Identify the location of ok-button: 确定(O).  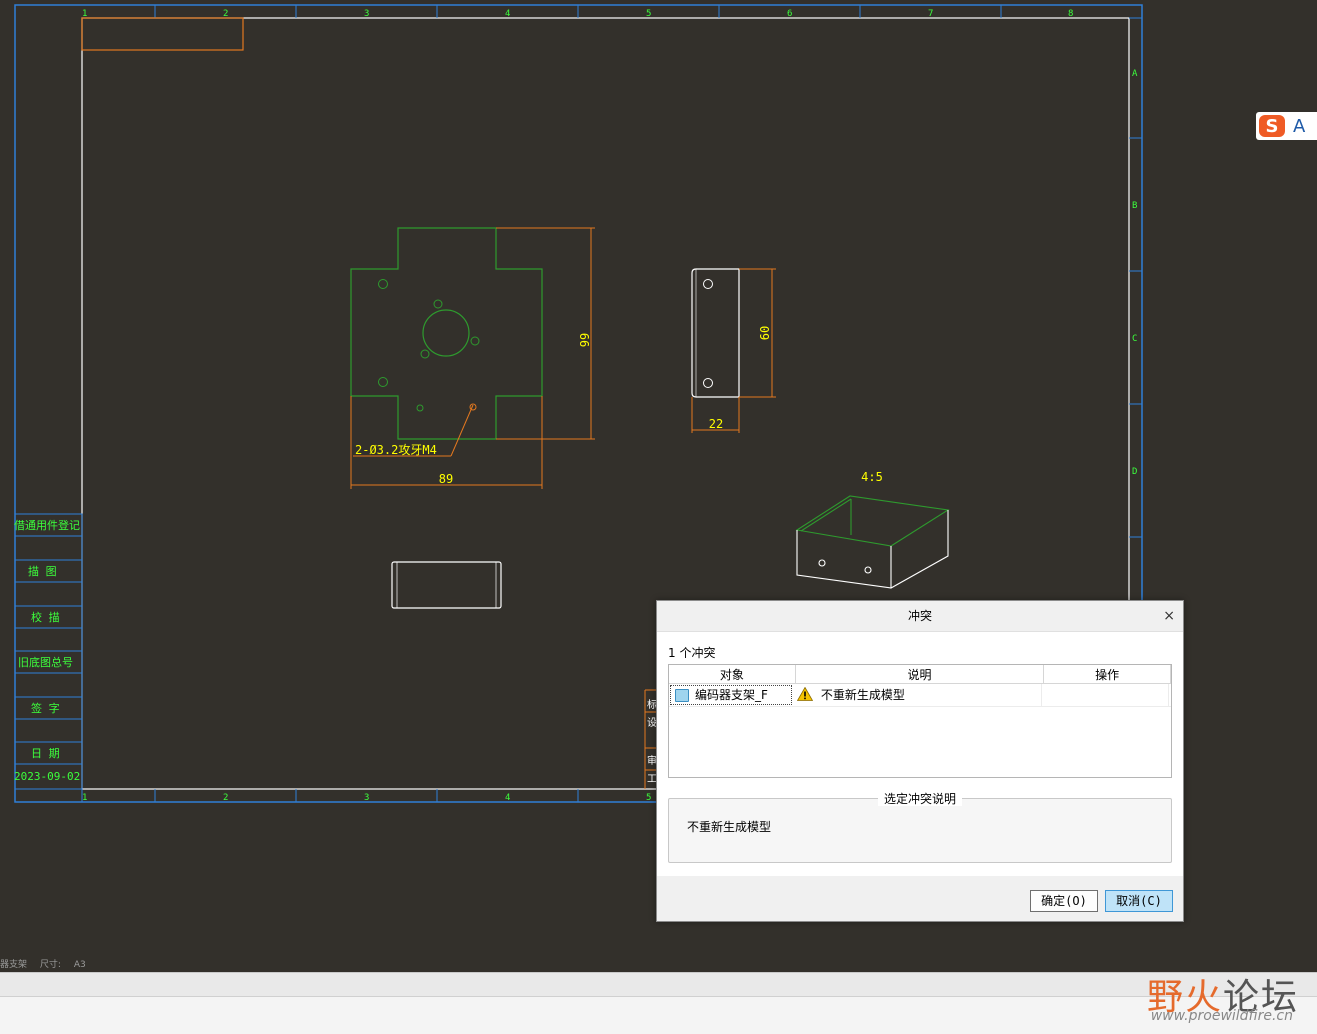
(1064, 901).